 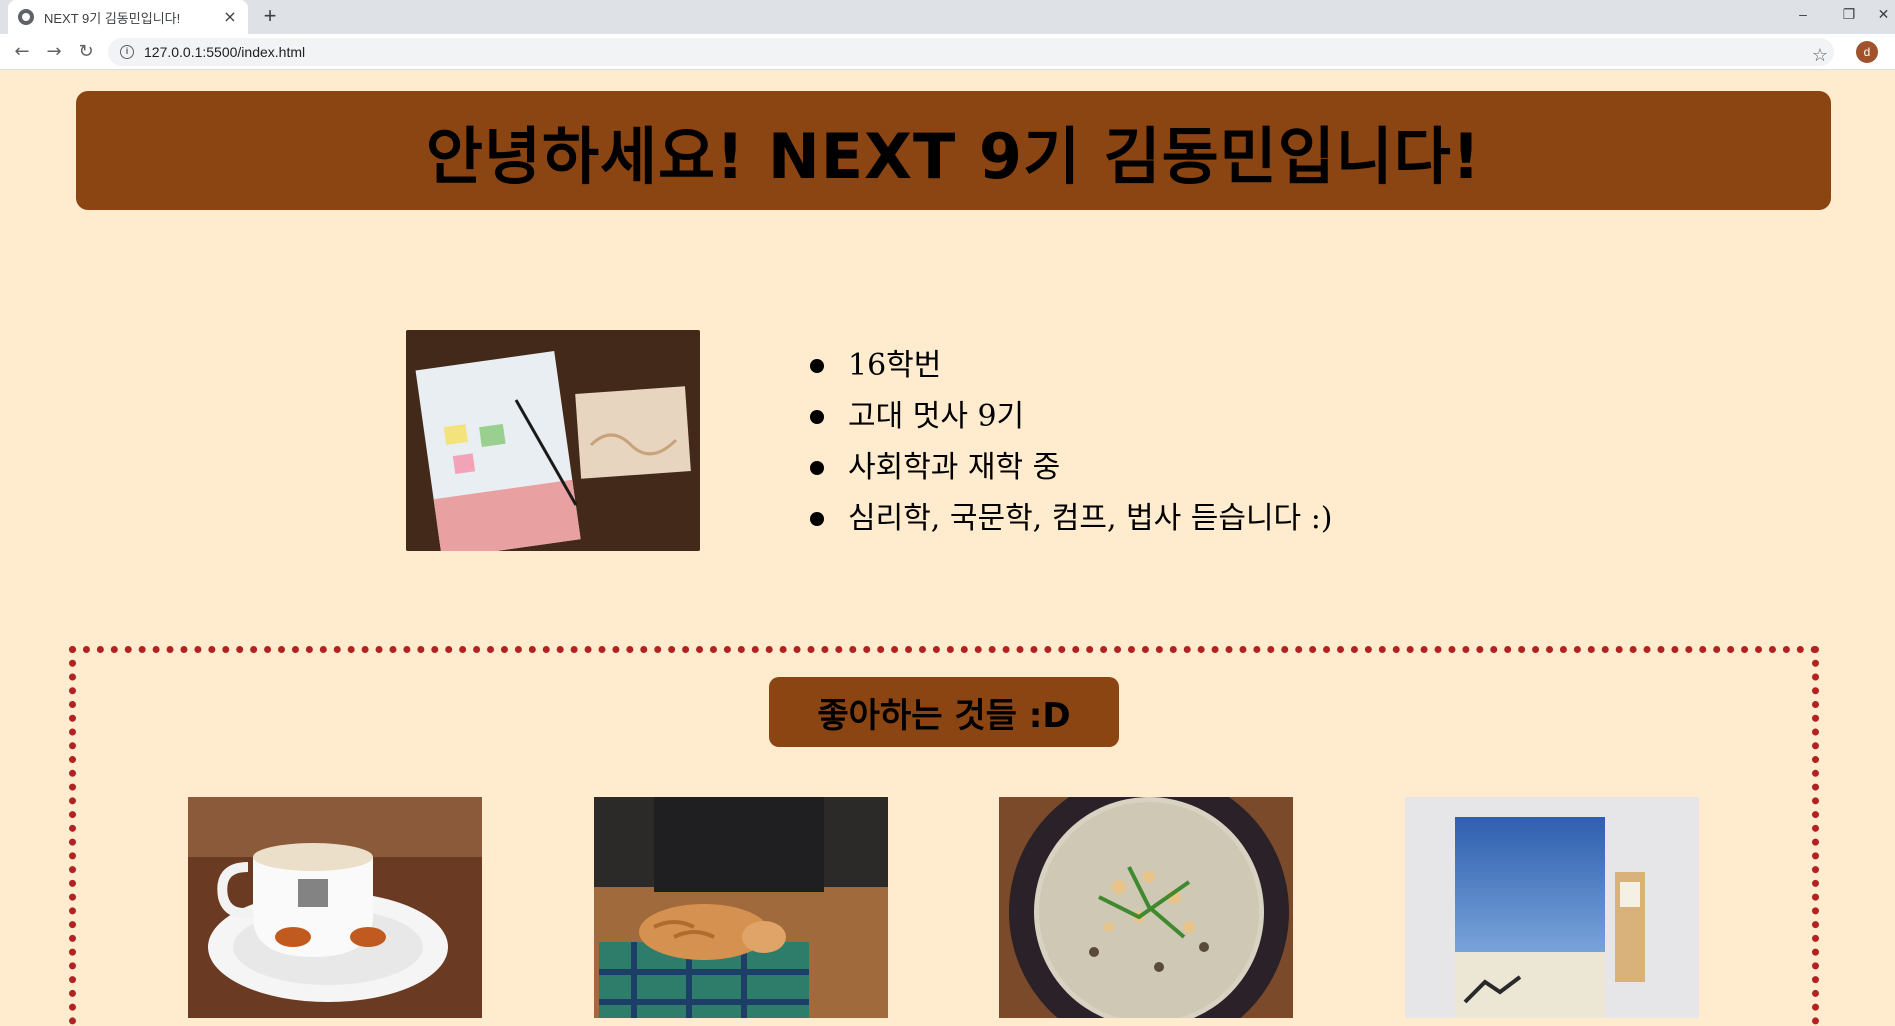 I want to click on intro-text: 사회학과 재학 중, so click(x=954, y=467).